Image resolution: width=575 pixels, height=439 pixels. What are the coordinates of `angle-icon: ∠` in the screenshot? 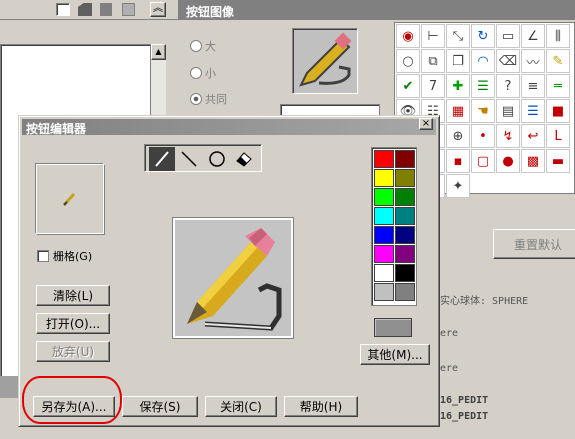 It's located at (533, 36).